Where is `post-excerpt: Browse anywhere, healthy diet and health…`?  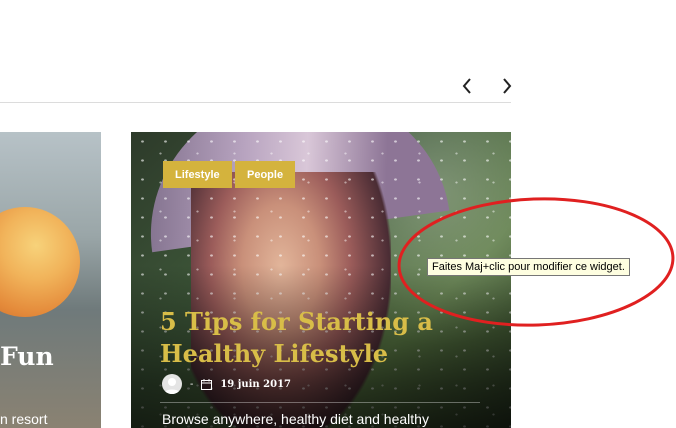 post-excerpt: Browse anywhere, healthy diet and health… is located at coordinates (295, 419).